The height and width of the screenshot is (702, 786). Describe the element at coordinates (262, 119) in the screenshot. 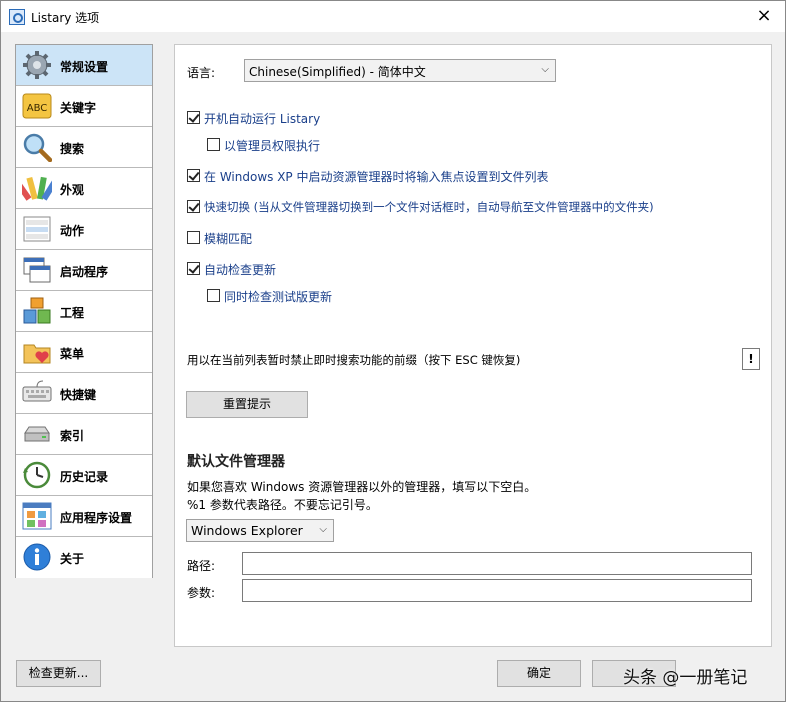

I see `option-autostart-label: 开机自动运行 Listary` at that location.